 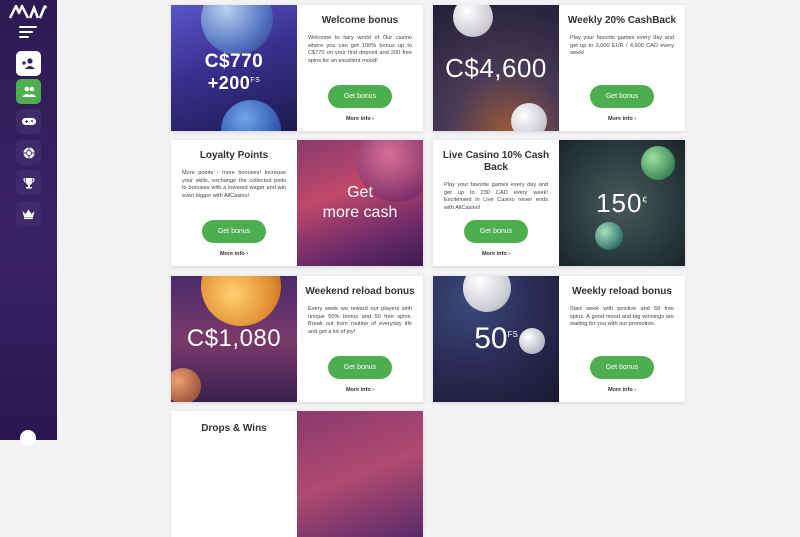 I want to click on chip-icon, so click(x=28, y=152).